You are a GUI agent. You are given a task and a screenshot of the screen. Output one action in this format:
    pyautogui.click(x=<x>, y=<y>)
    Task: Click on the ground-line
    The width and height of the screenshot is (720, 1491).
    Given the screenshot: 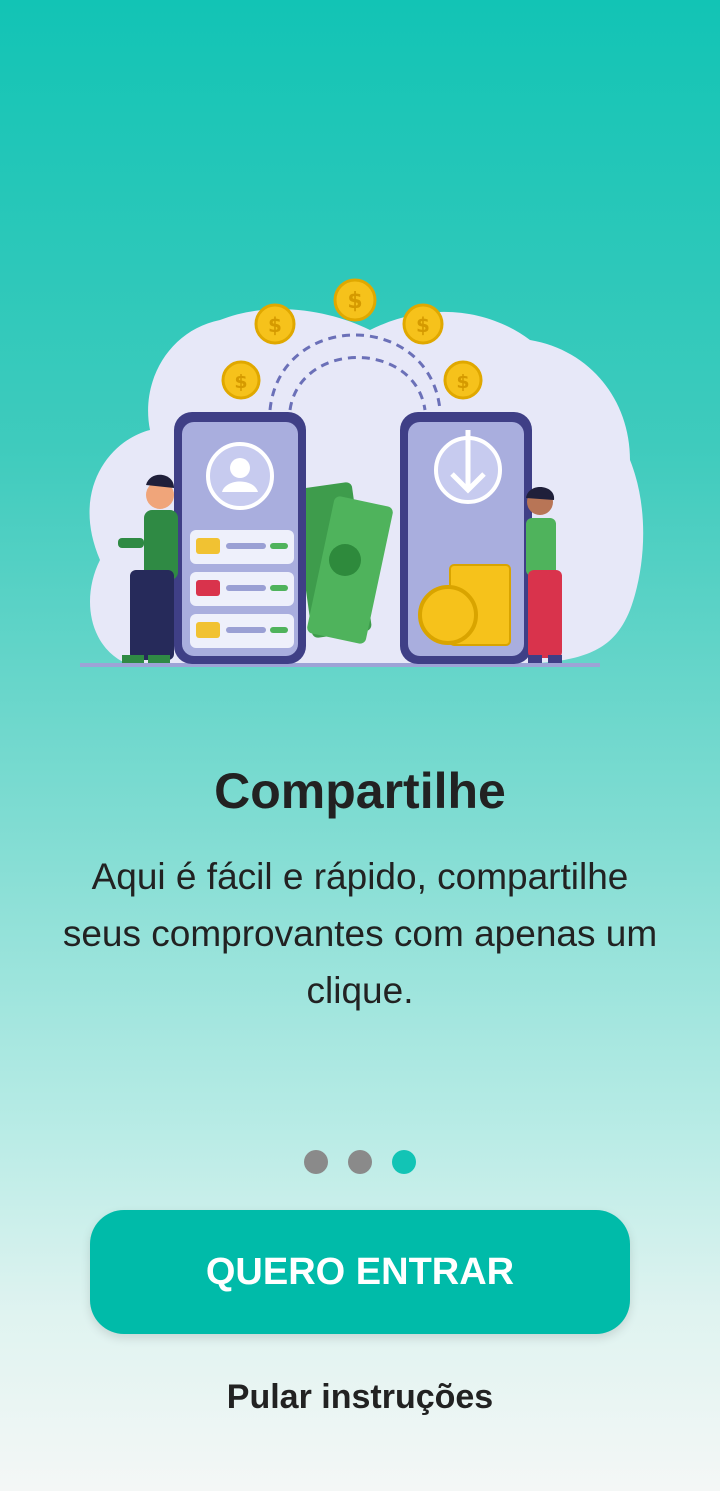 What is the action you would take?
    pyautogui.click(x=340, y=665)
    